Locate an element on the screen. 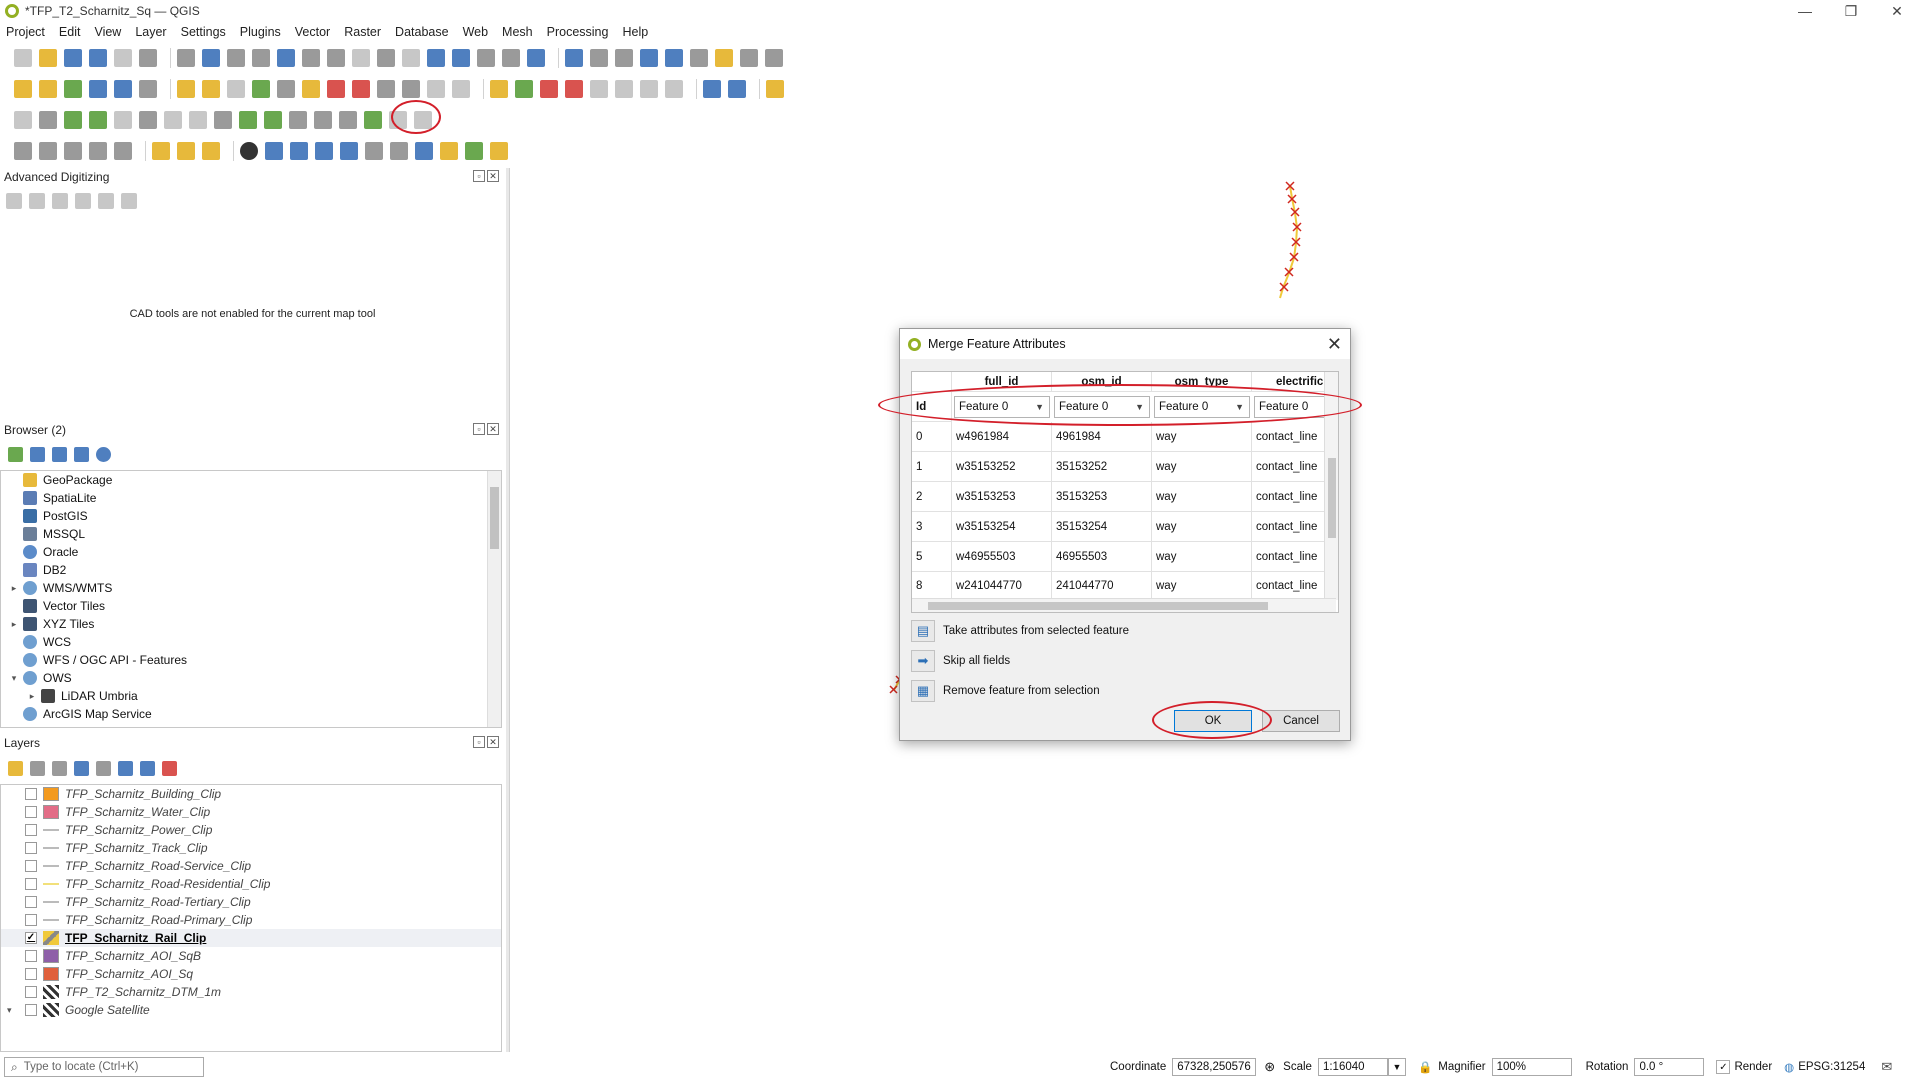 The width and height of the screenshot is (1920, 1080). add-geopackage-icon is located at coordinates (48, 89).